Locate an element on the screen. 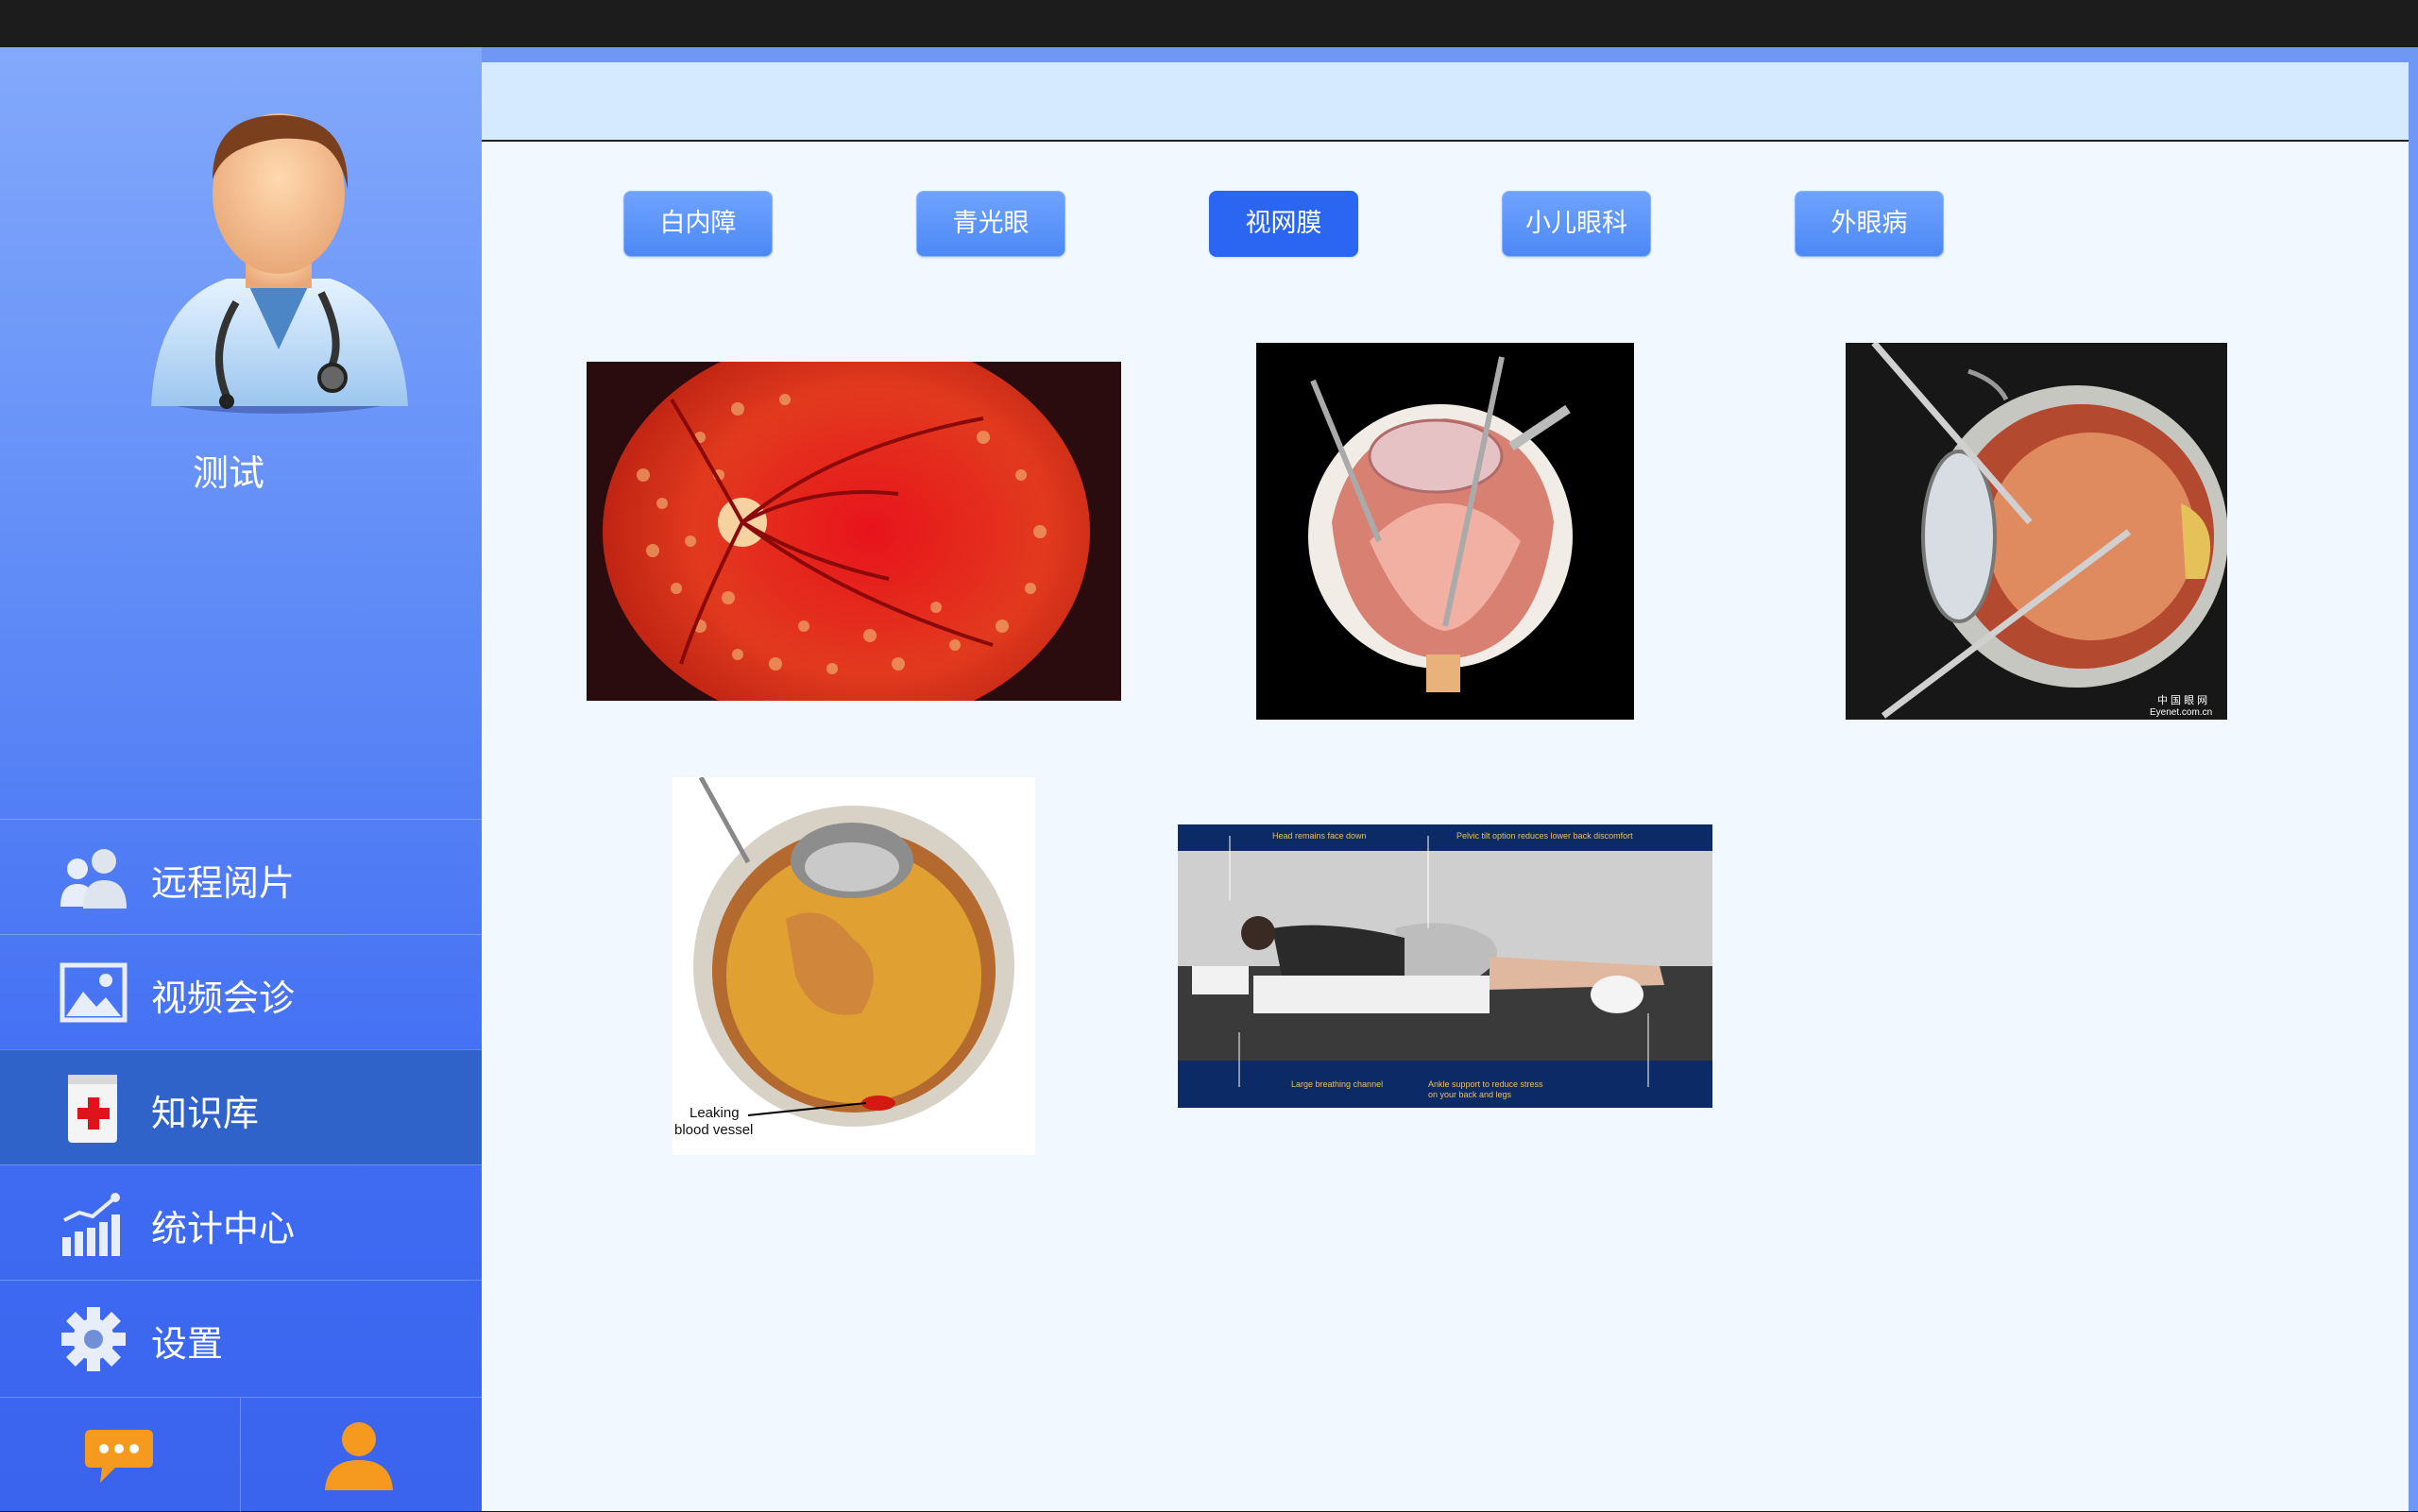  tab-external-eye-disease: 外眼病 is located at coordinates (1870, 224).